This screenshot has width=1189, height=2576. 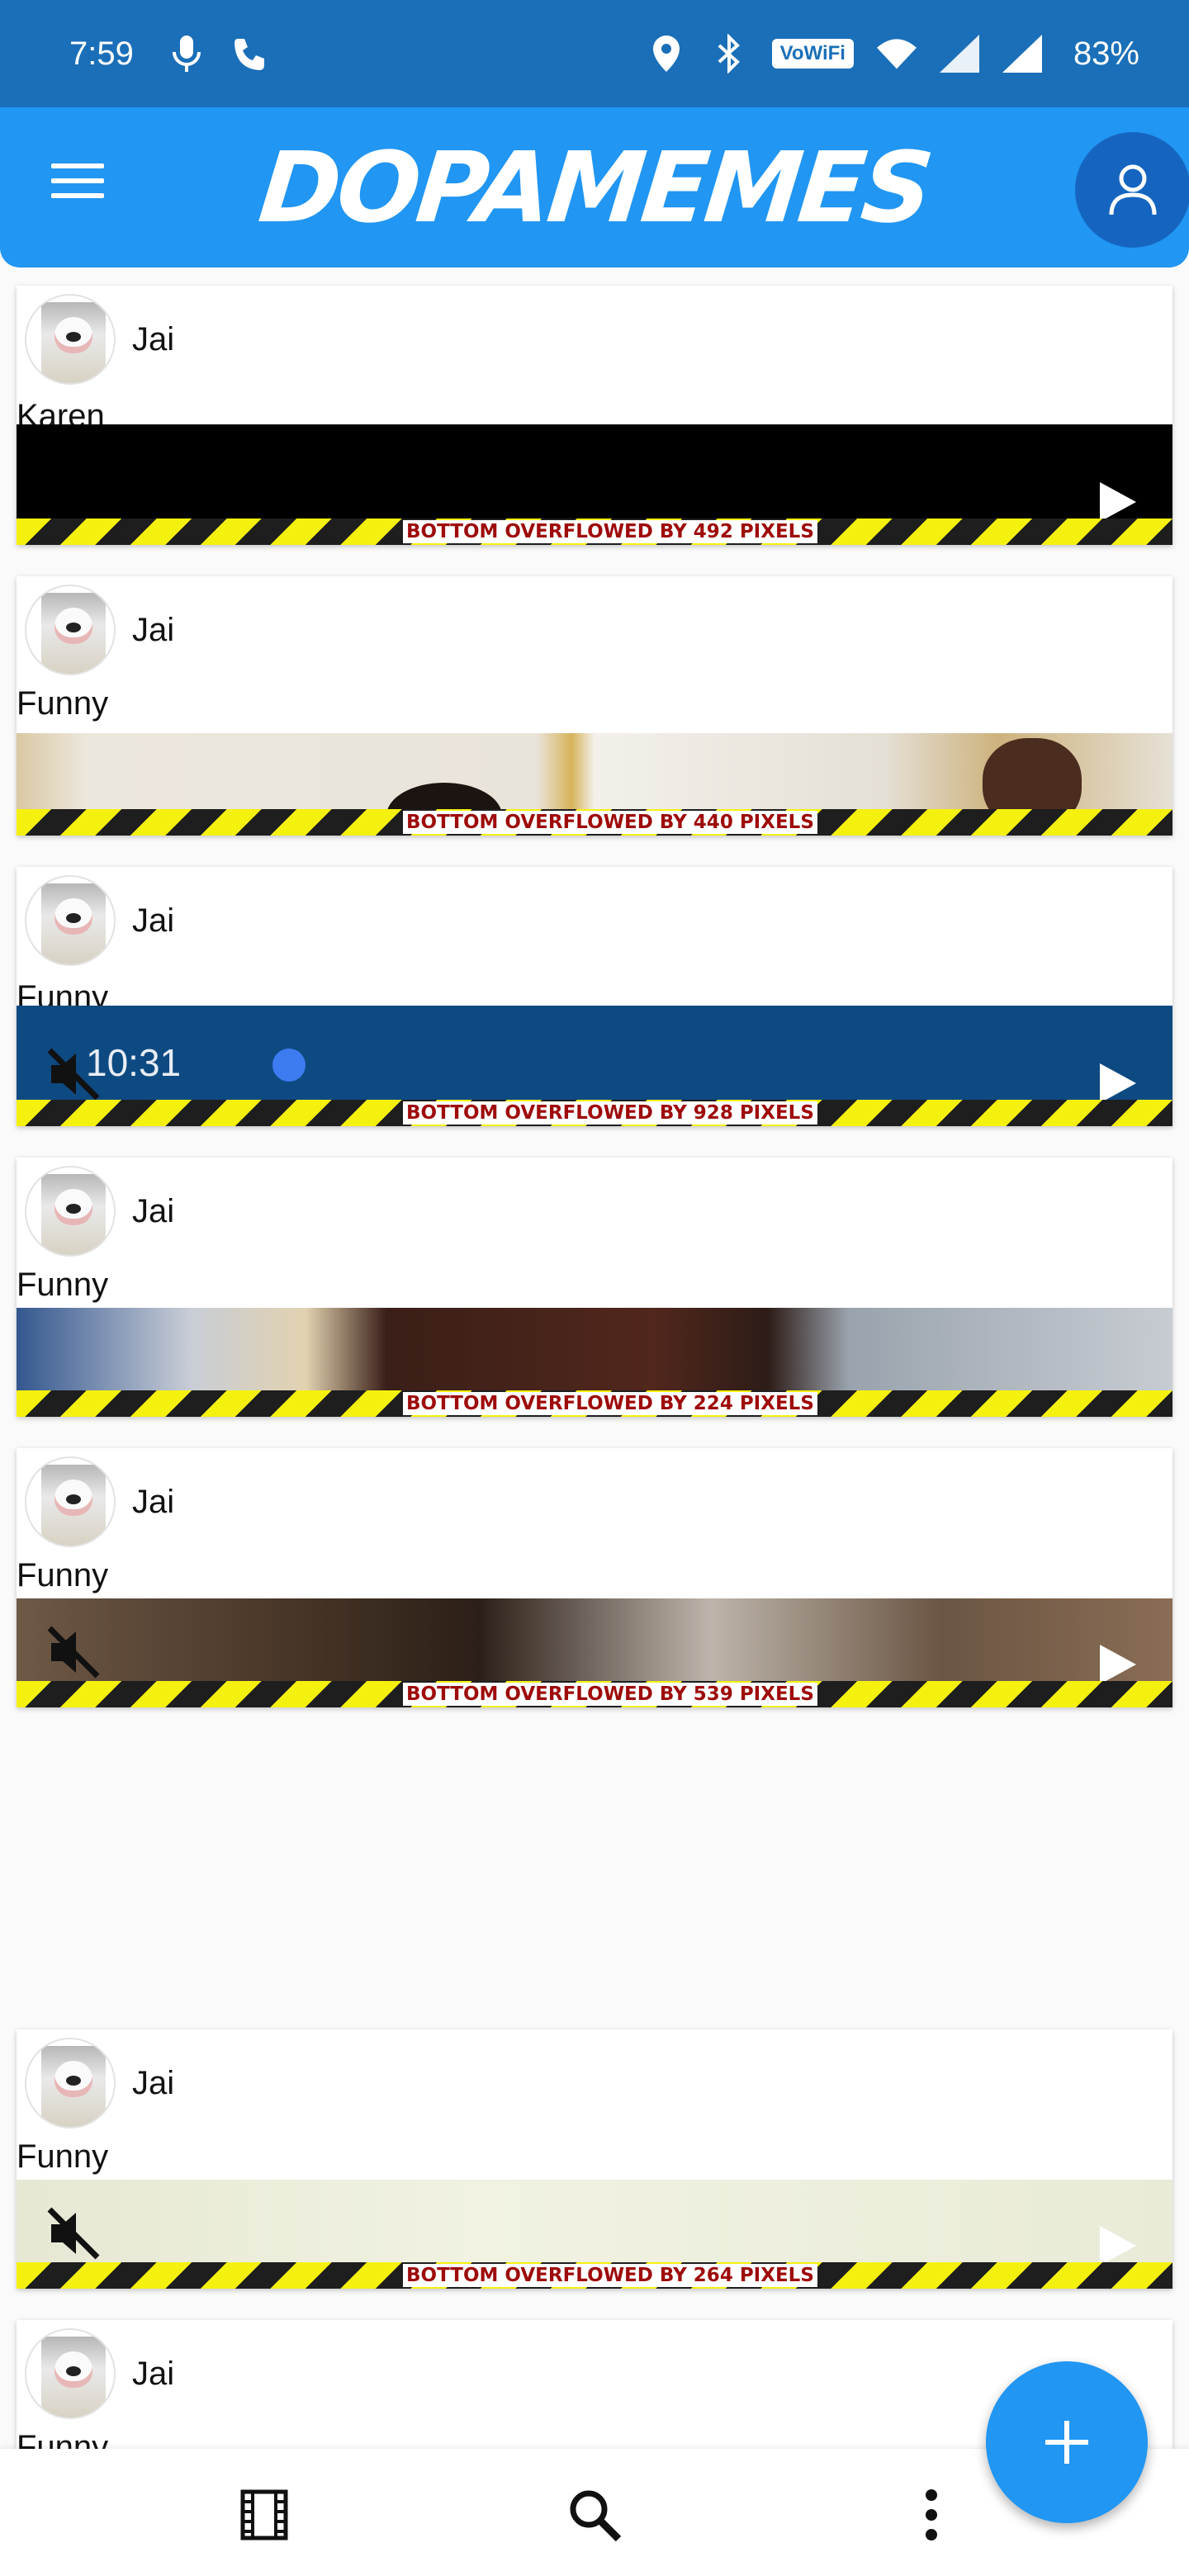 I want to click on person-icon, so click(x=1133, y=189).